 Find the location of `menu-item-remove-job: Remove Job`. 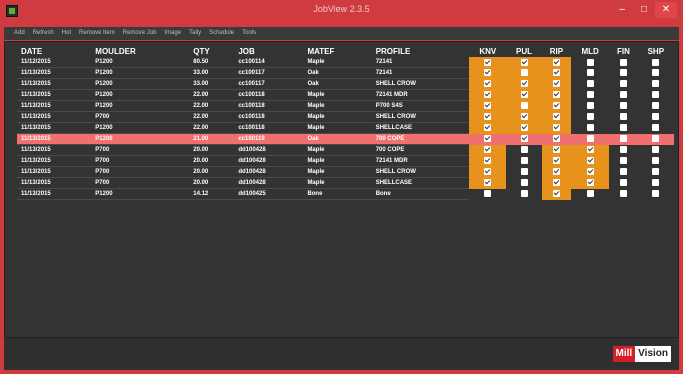

menu-item-remove-job: Remove Job is located at coordinates (140, 33).